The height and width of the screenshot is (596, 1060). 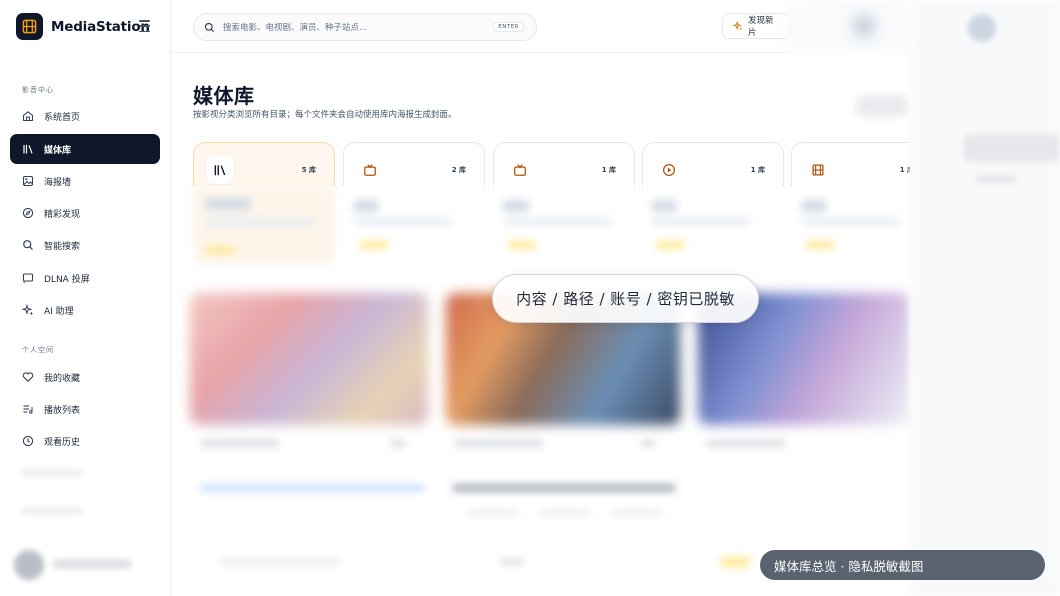 What do you see at coordinates (458, 170) in the screenshot?
I see `library-count: 2 库` at bounding box center [458, 170].